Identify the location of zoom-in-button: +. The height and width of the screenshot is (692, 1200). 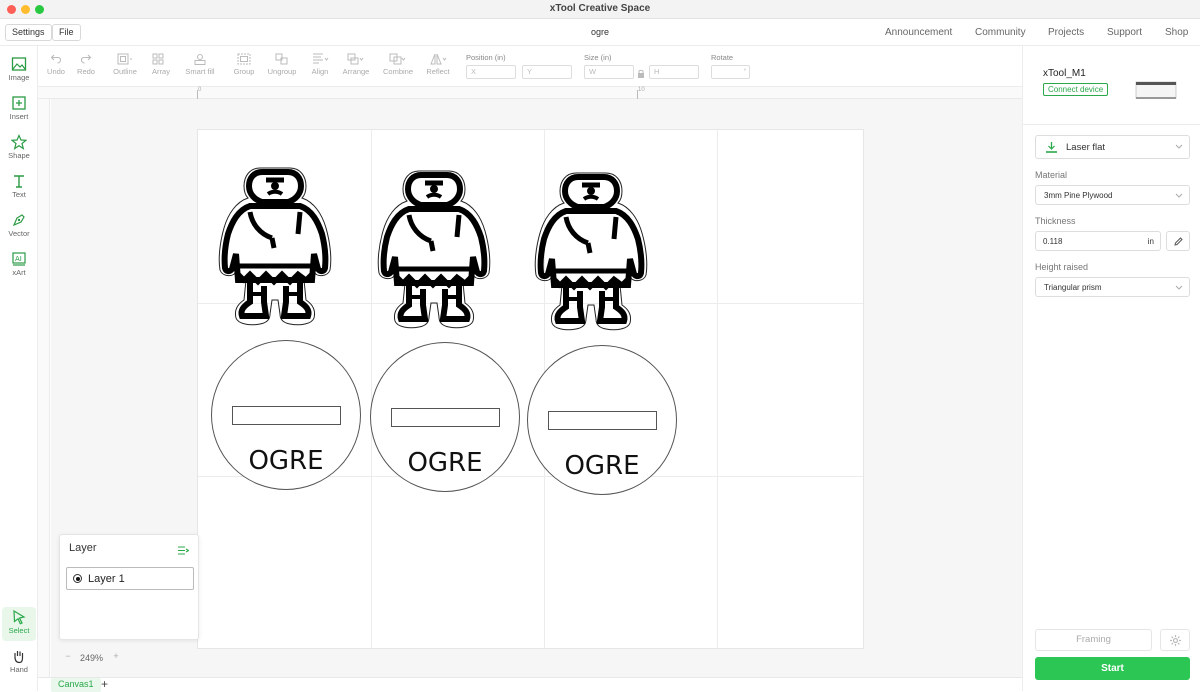
(116, 658).